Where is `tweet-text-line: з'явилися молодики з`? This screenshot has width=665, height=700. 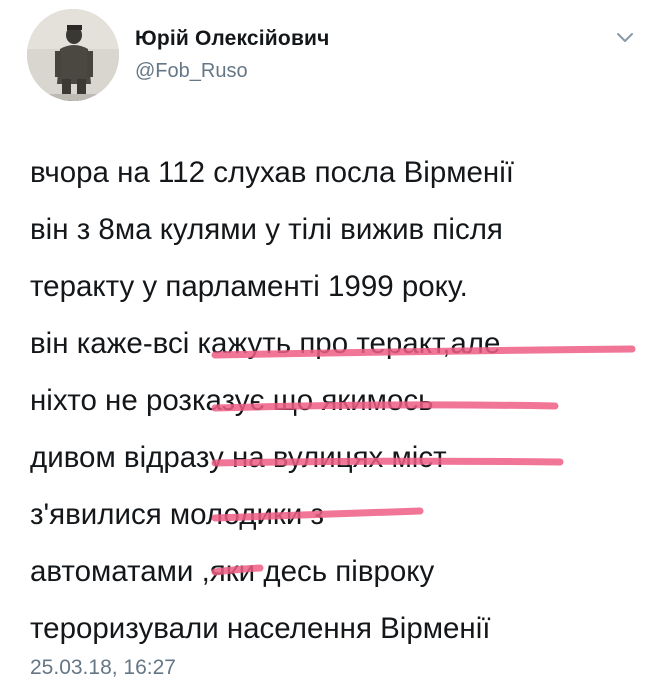 tweet-text-line: з'явилися молодики з is located at coordinates (177, 514).